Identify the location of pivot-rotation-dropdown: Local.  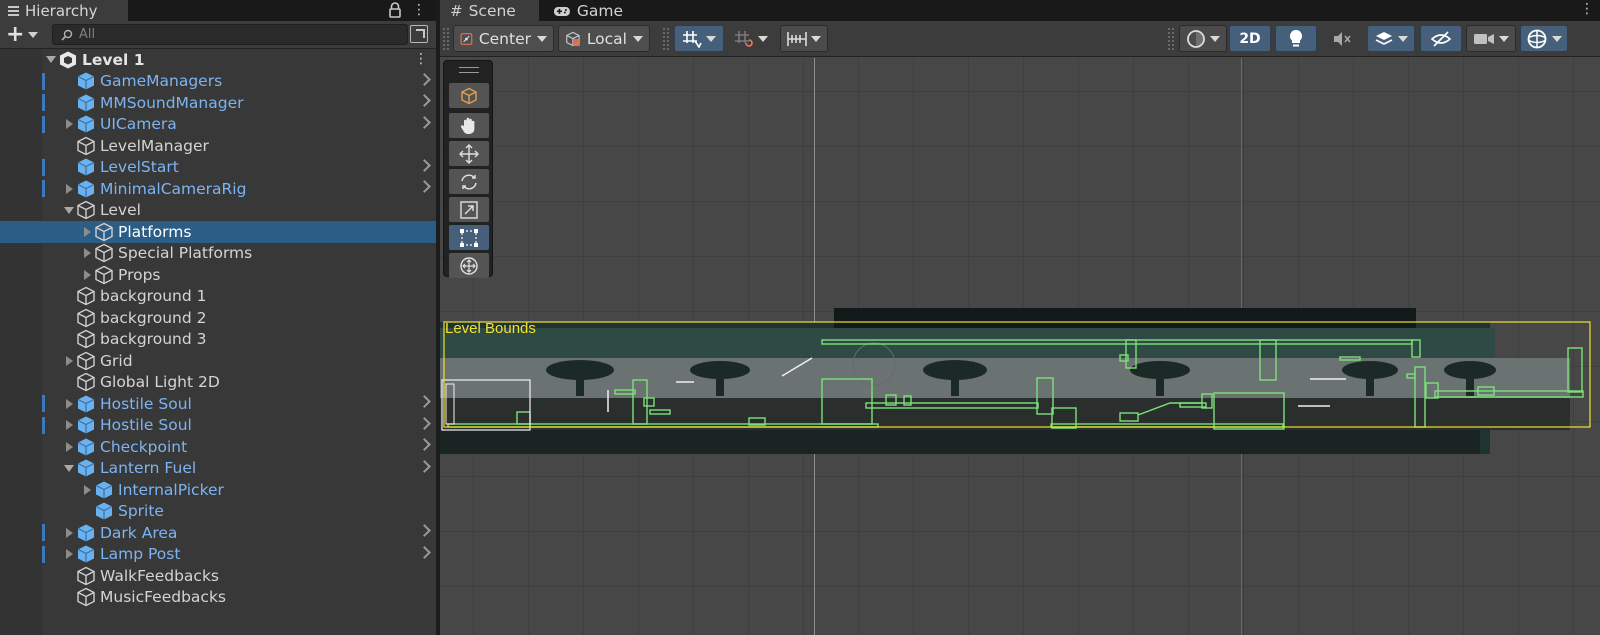
(604, 38).